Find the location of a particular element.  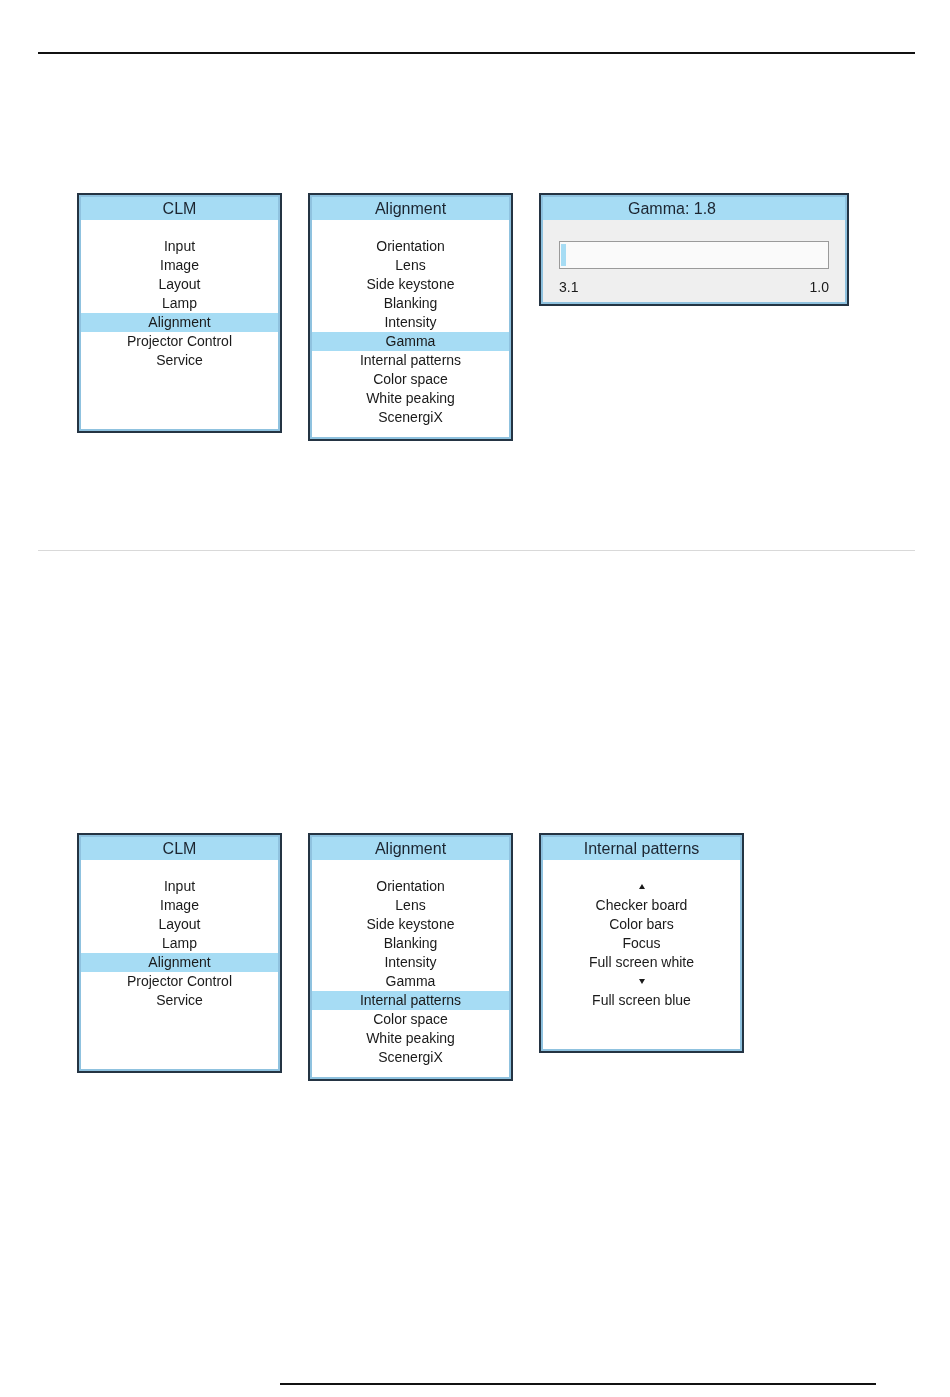

menu-item: Full screen white is located at coordinates (641, 962).